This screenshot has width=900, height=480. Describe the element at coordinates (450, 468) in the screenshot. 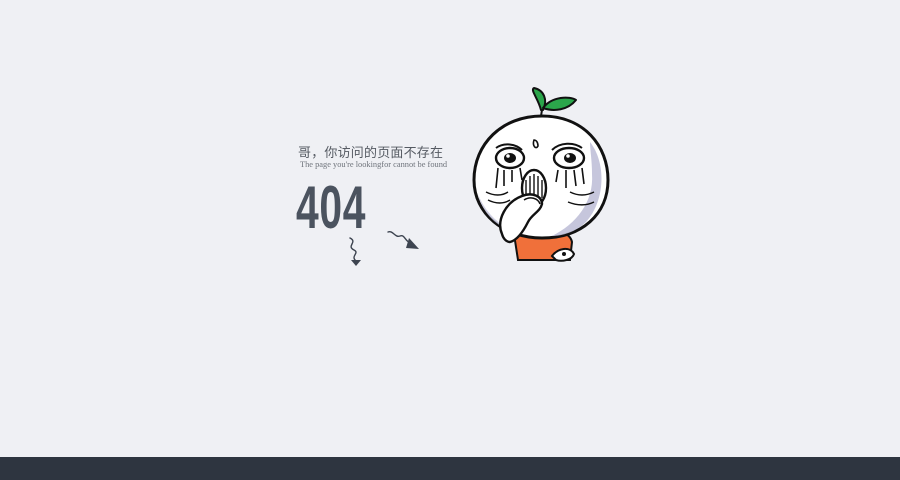

I see `footer-bar` at that location.